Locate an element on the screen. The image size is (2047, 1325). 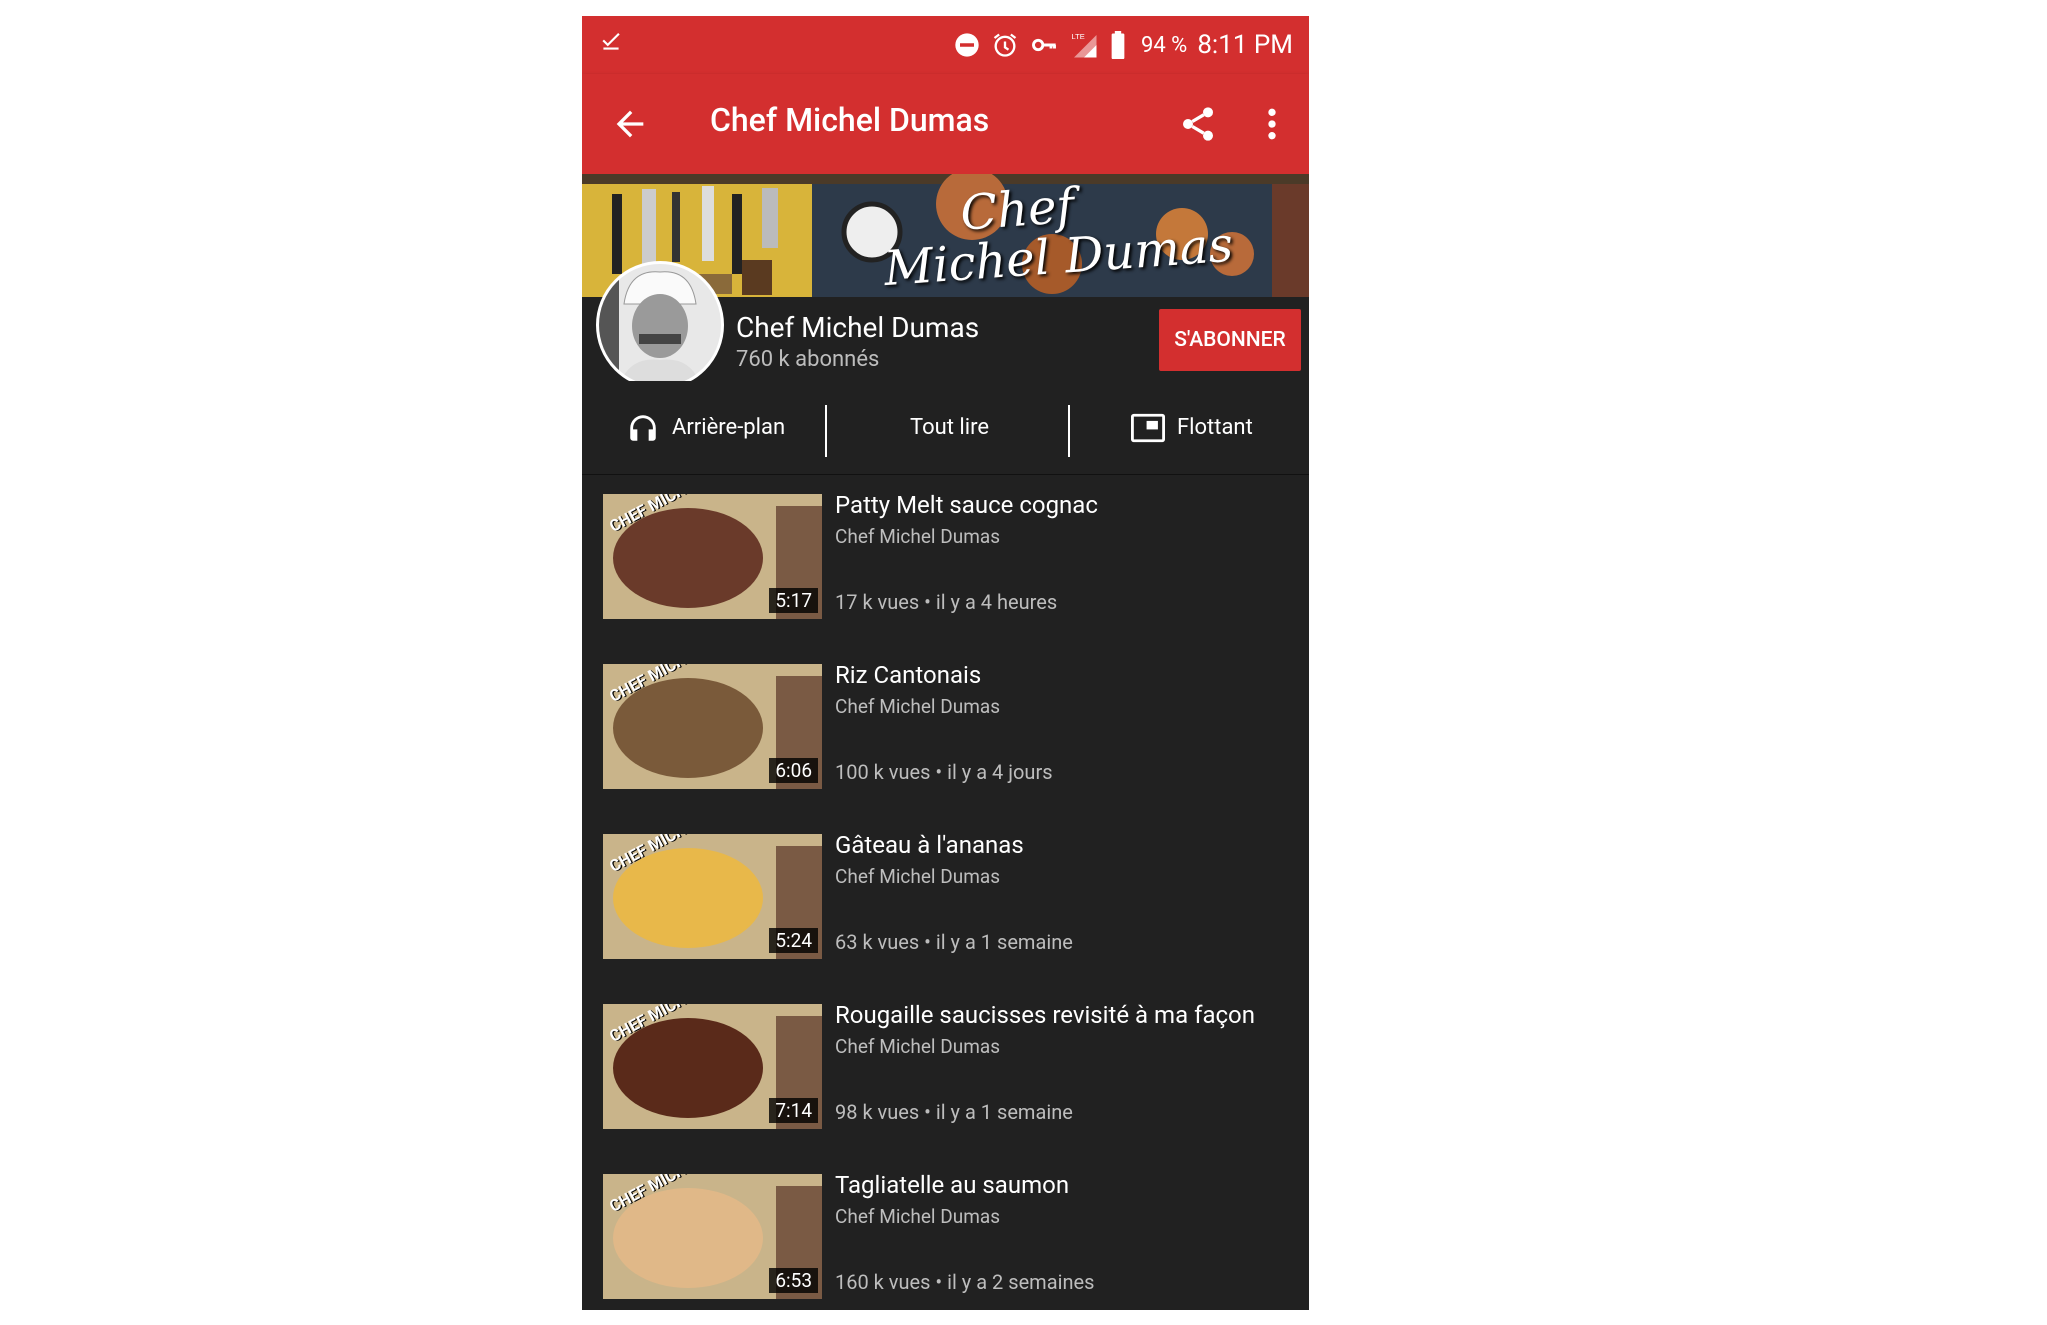
subscriber-count: 760 k abonnés is located at coordinates (808, 359).